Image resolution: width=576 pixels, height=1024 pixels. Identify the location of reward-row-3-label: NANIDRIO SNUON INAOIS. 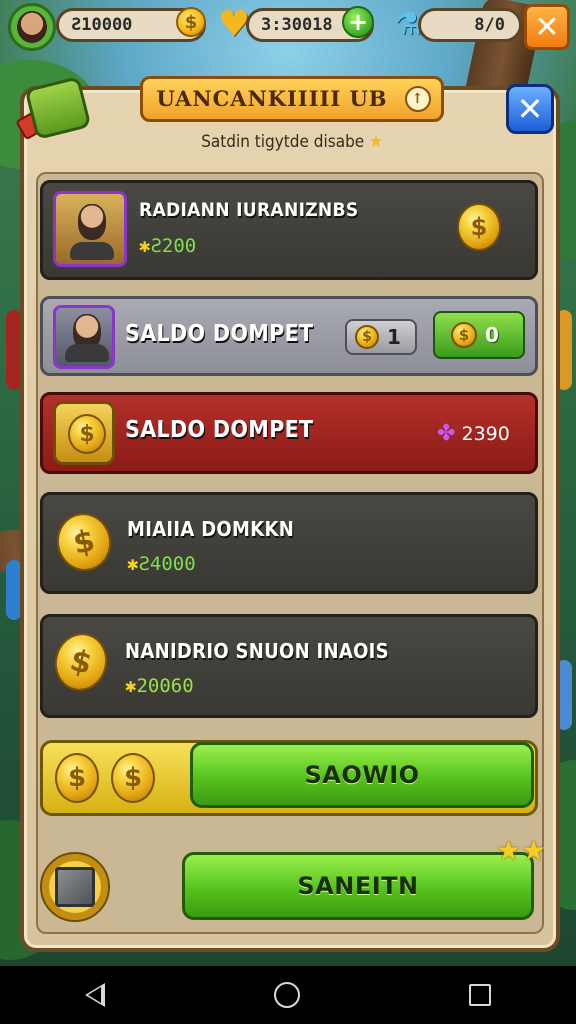
(257, 651).